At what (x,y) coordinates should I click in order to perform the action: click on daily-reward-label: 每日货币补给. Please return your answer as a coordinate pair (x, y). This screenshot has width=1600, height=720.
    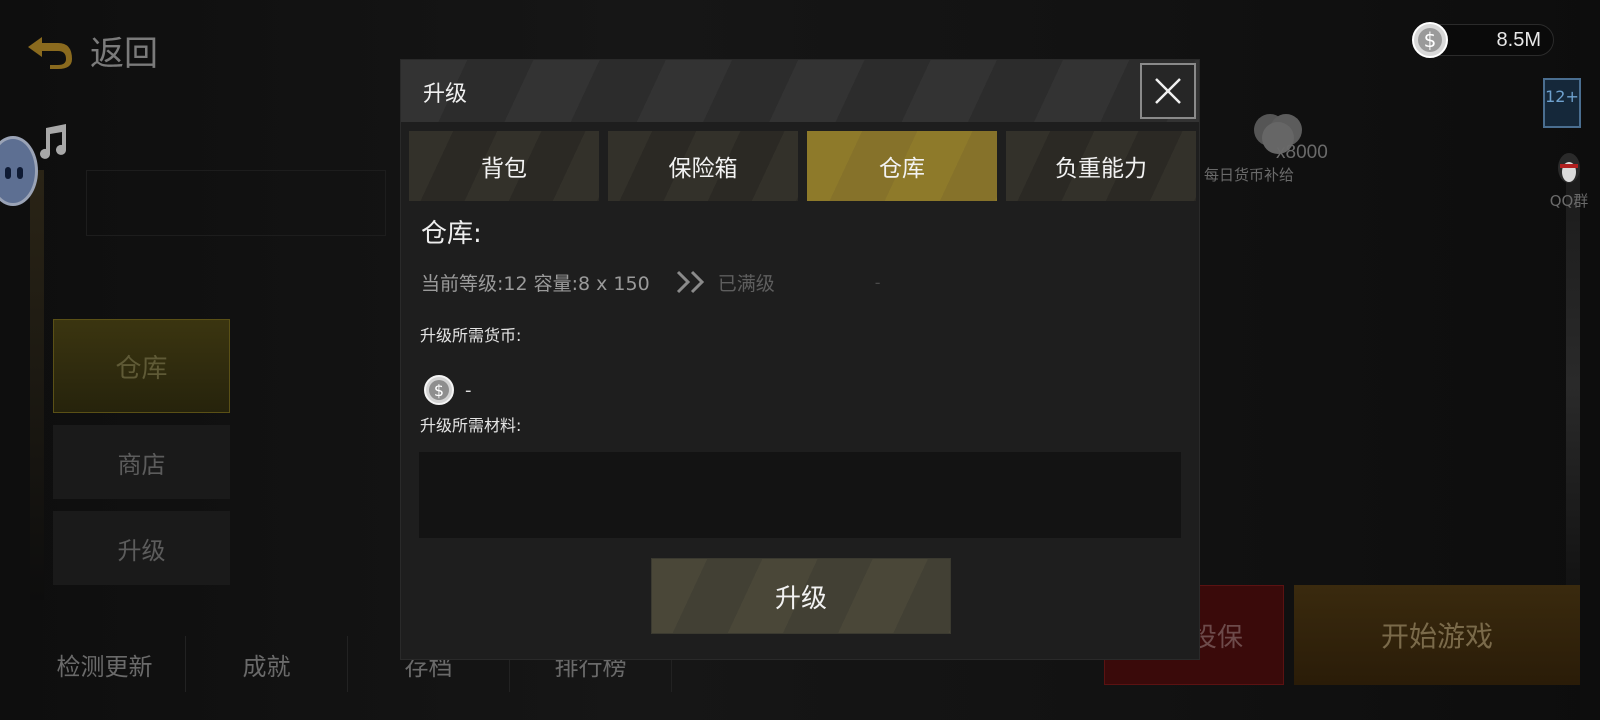
    Looking at the image, I should click on (1249, 175).